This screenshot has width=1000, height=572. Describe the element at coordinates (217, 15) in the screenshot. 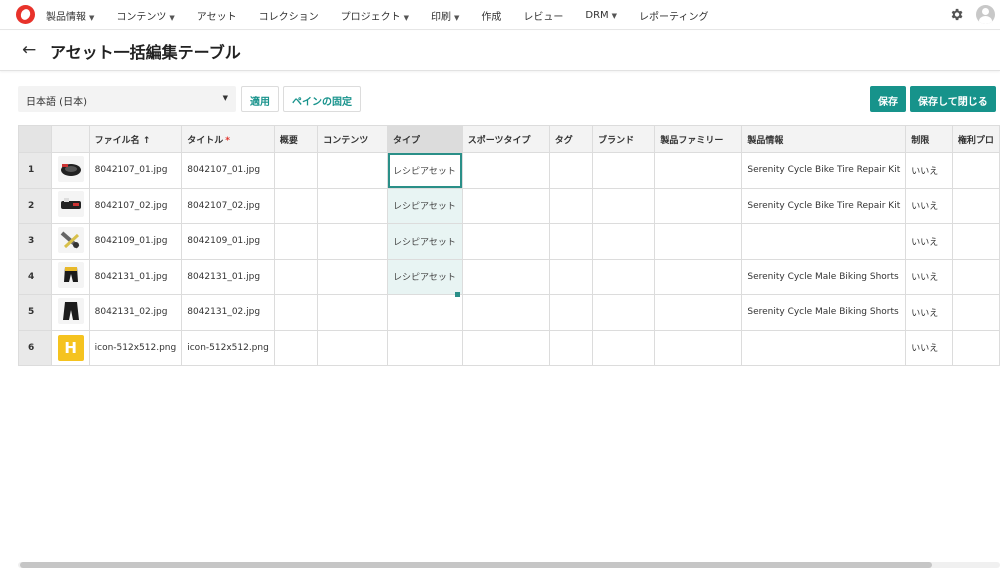

I see `nav-item-2: アセット` at that location.